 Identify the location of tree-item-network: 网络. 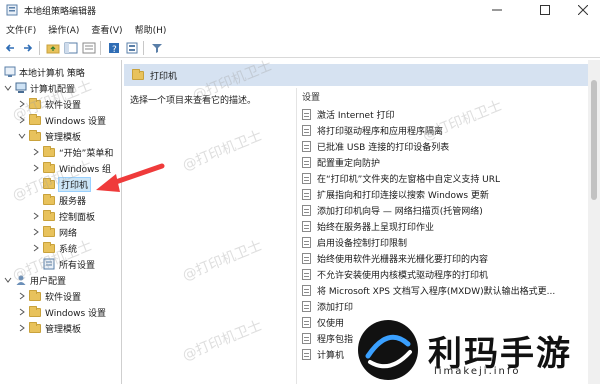
(54, 232).